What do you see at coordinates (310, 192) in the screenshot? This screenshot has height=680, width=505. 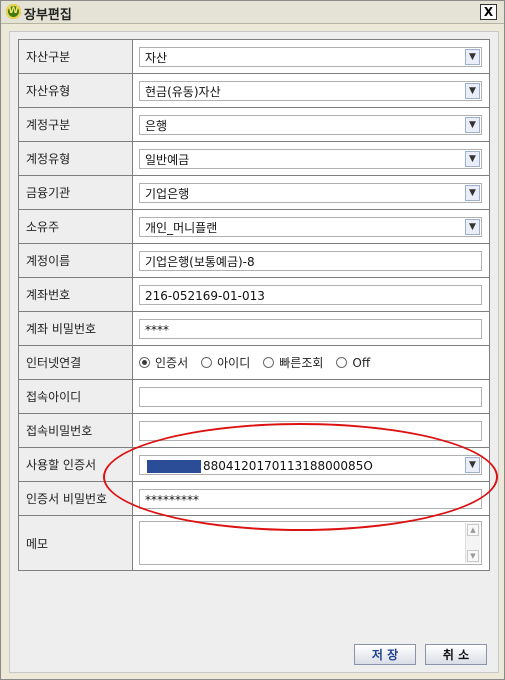 I see `institution-select: 기업은행 ▼` at bounding box center [310, 192].